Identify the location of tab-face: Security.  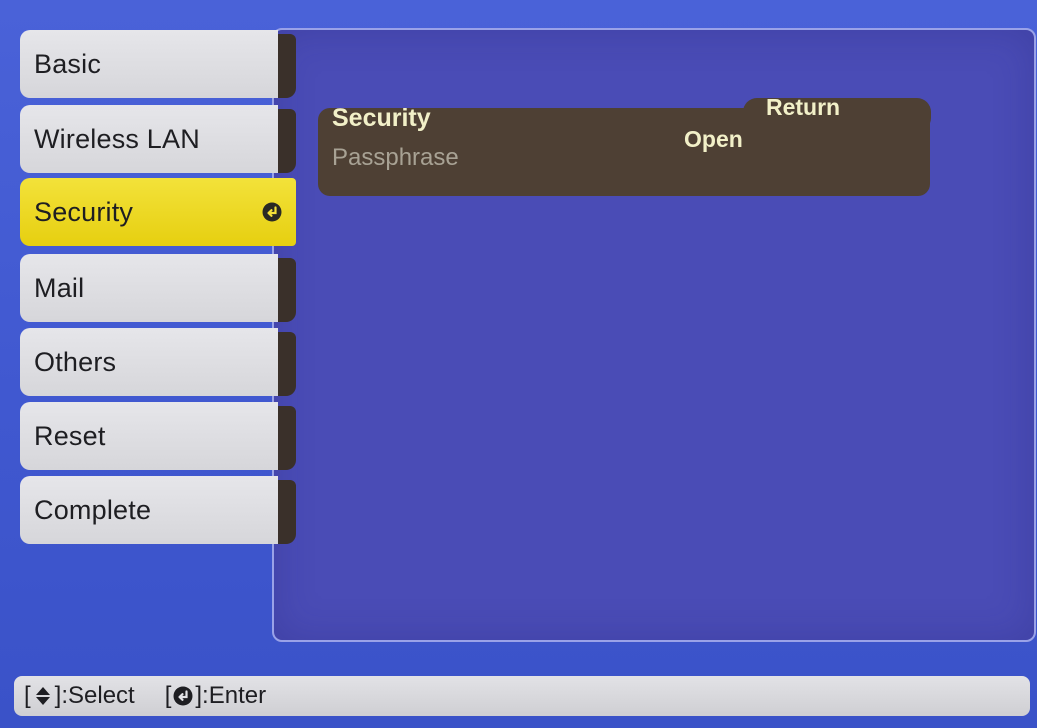
(158, 212).